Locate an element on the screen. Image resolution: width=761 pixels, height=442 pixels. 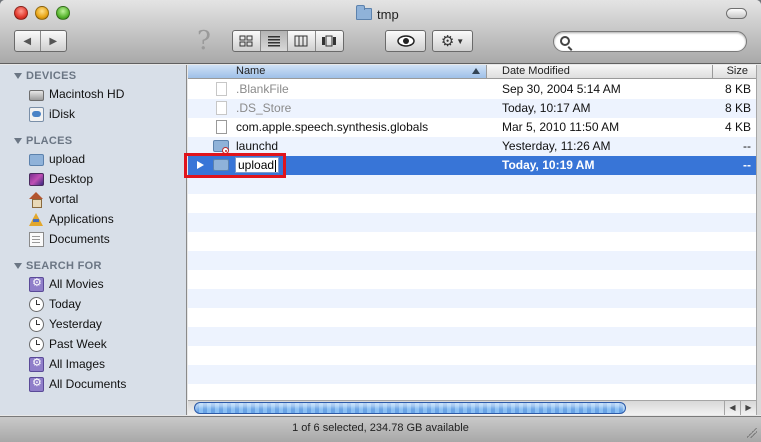
back-arrow-icon: ◀ is located at coordinates (27, 41).